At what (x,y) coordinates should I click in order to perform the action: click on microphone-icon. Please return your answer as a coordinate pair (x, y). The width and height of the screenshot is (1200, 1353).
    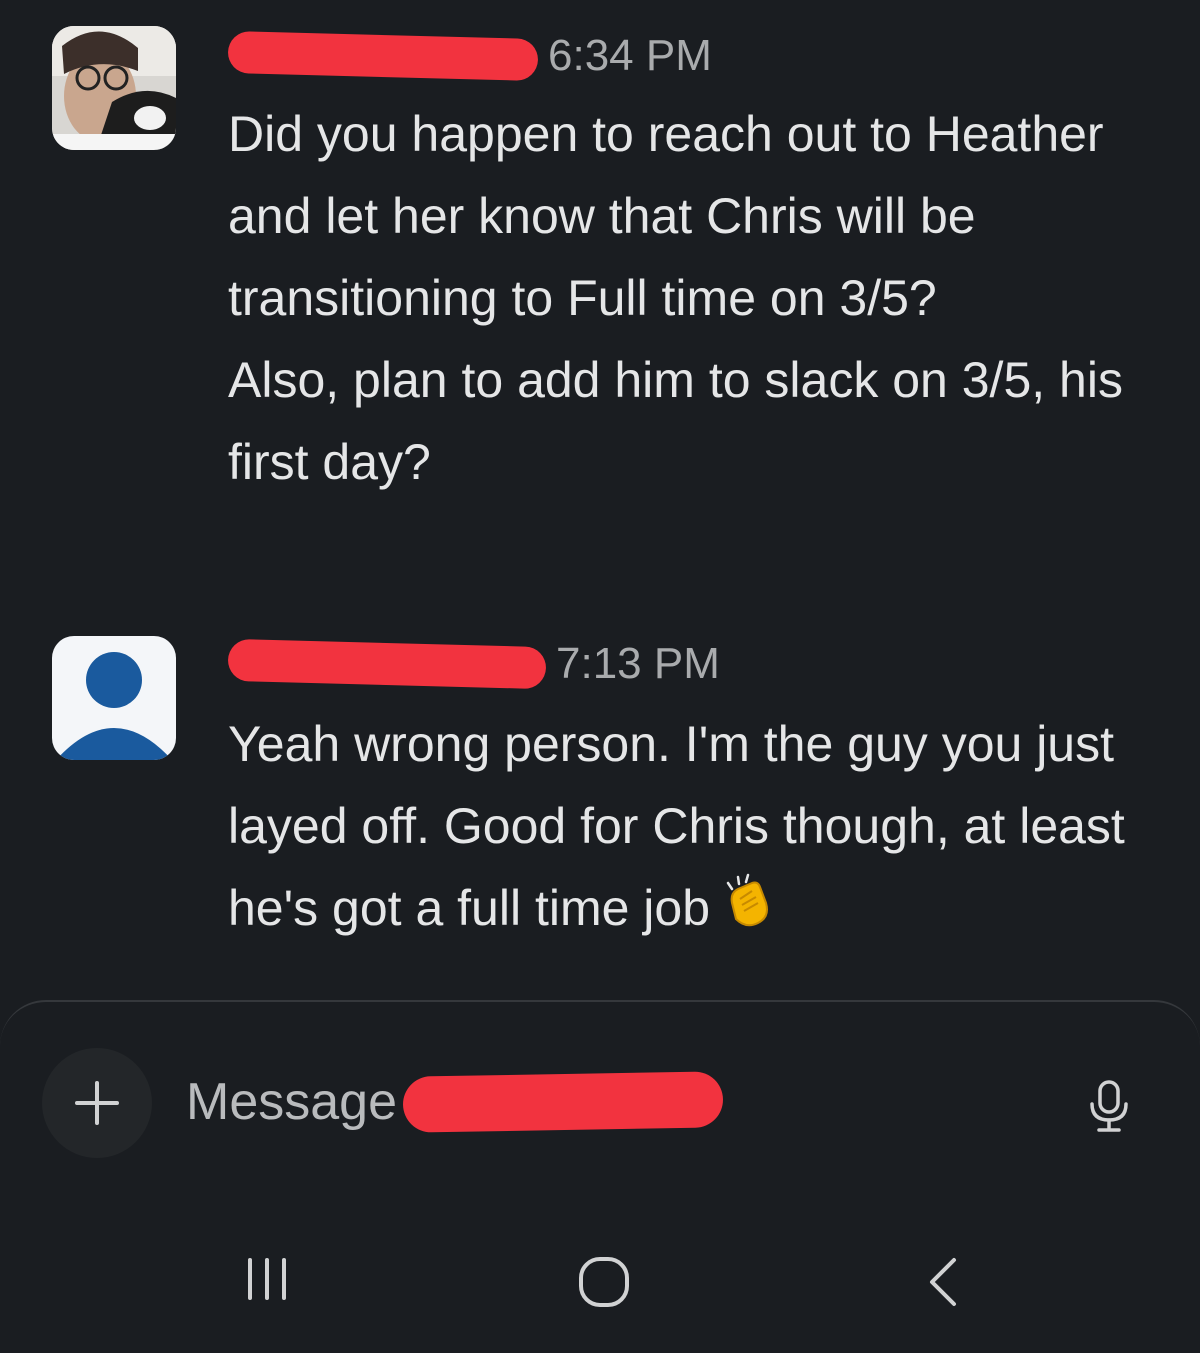
    Looking at the image, I should click on (1109, 1106).